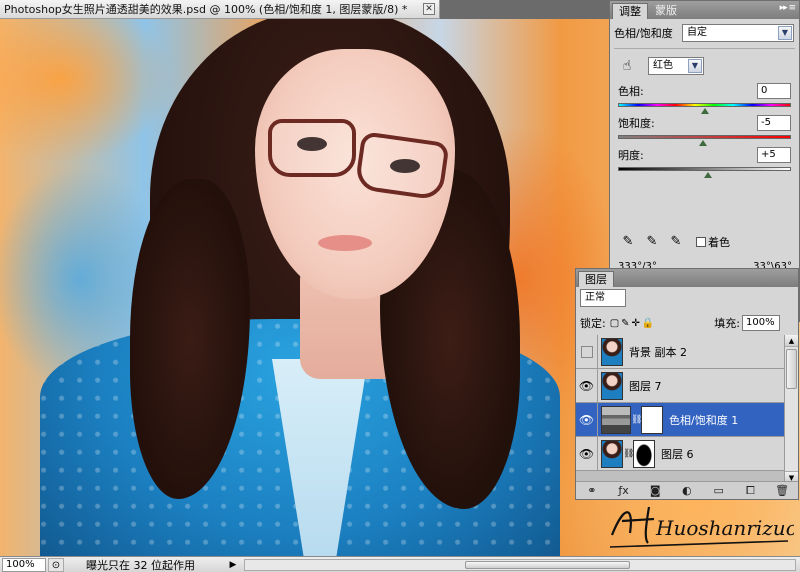  I want to click on add-mask-icon: ◙, so click(655, 491).